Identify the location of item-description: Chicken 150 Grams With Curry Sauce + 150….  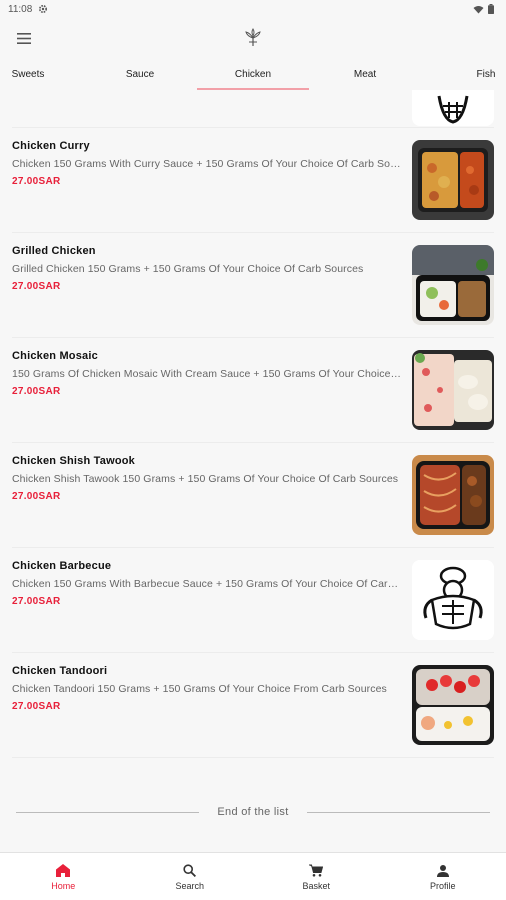
(207, 164).